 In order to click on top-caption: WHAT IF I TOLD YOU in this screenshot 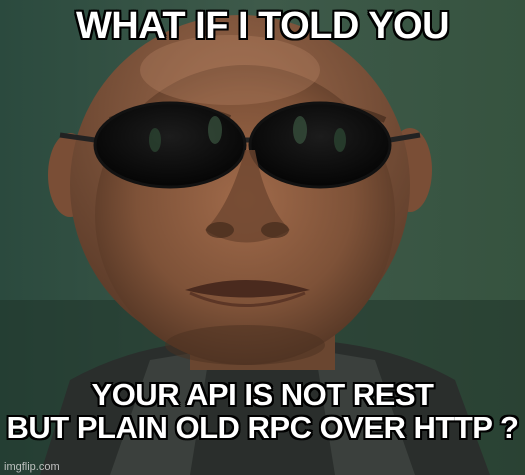, I will do `click(262, 26)`.